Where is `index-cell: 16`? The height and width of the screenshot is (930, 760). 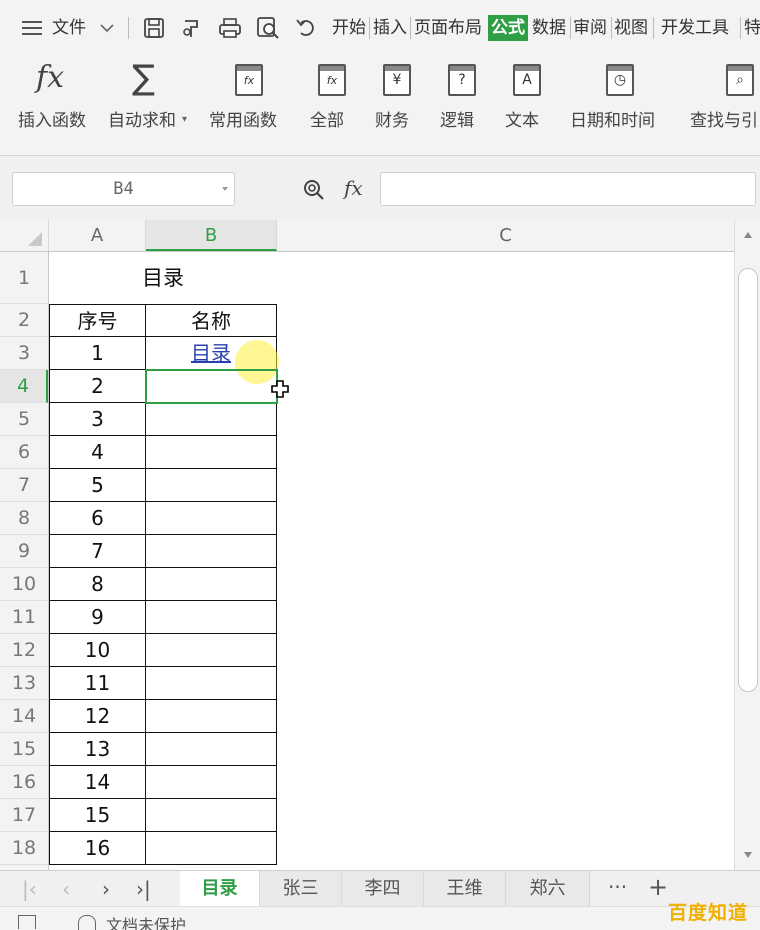
index-cell: 16 is located at coordinates (97, 848).